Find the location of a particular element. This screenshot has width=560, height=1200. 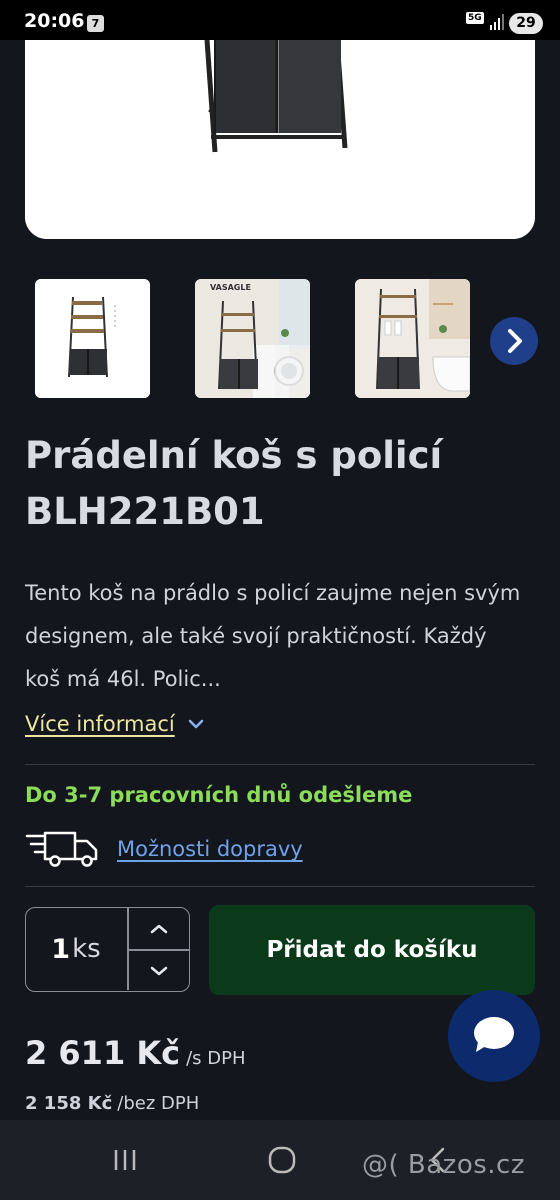

price-with-vat-value: 2 611 Kč is located at coordinates (103, 1053).